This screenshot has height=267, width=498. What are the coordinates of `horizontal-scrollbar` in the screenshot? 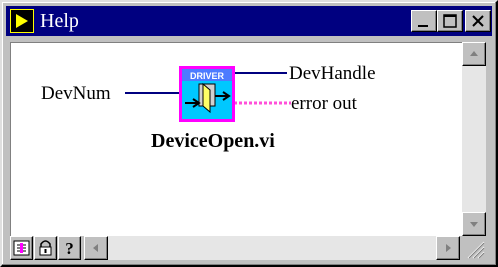 It's located at (272, 248).